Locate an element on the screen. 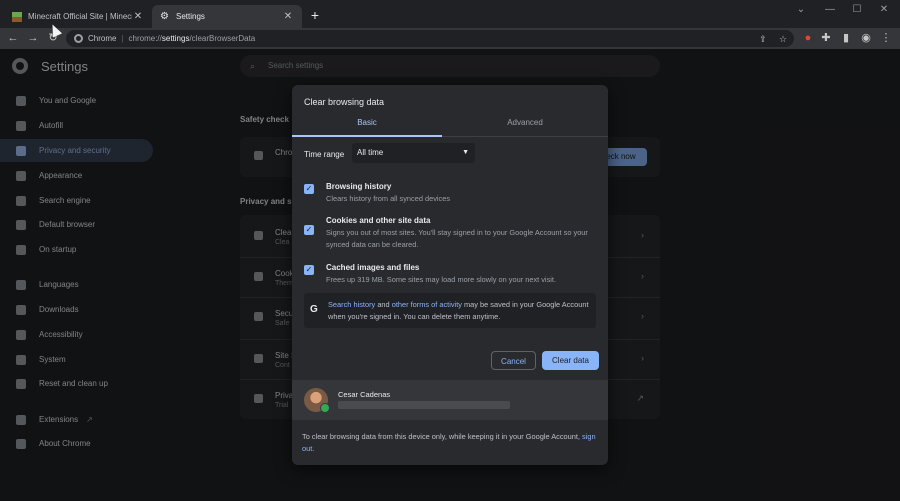  tab-settings: ⚙ Settings ✕ is located at coordinates (227, 16).